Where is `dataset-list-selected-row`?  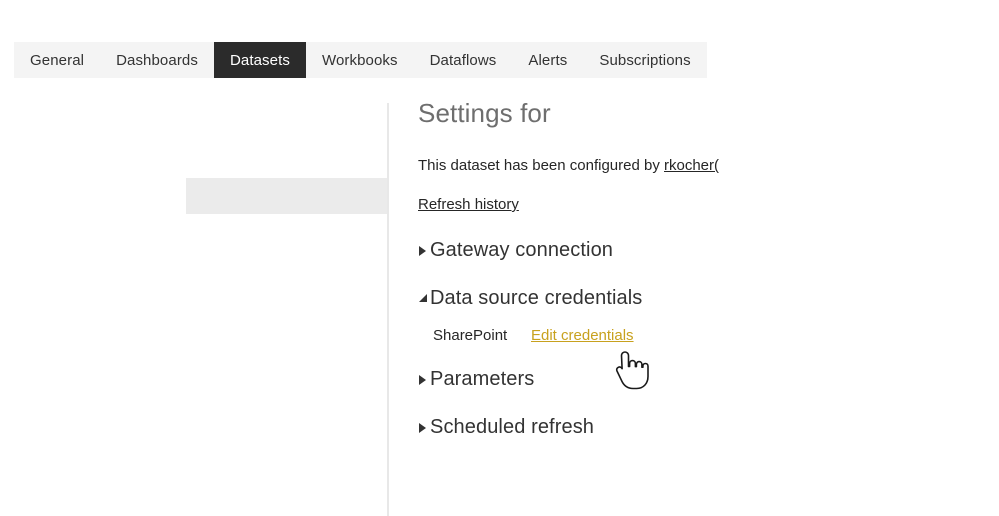 dataset-list-selected-row is located at coordinates (286, 196).